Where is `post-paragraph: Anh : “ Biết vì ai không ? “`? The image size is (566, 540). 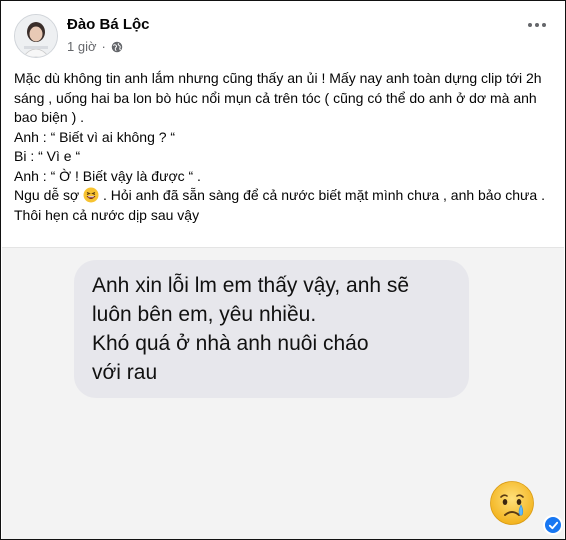 post-paragraph: Anh : “ Biết vì ai không ? “ is located at coordinates (95, 136).